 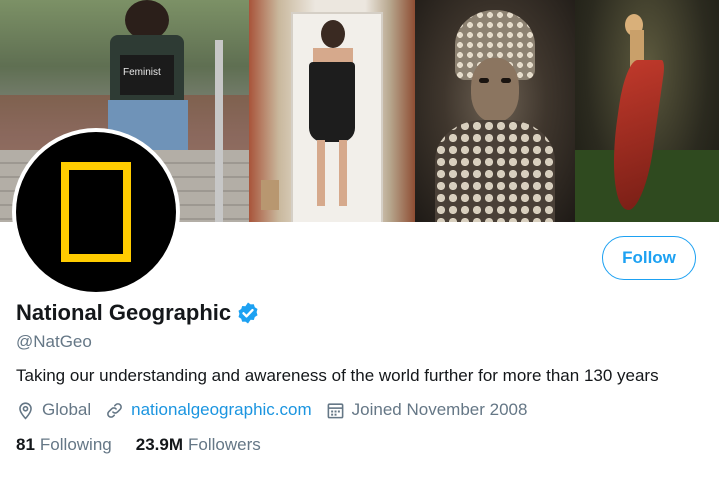 I want to click on joined-item: Joined November 2008, so click(x=427, y=410).